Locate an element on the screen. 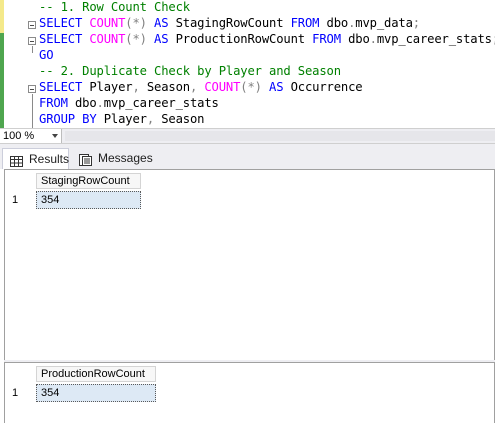 The height and width of the screenshot is (423, 495). zoom-dropdown: 100 % is located at coordinates (31, 136).